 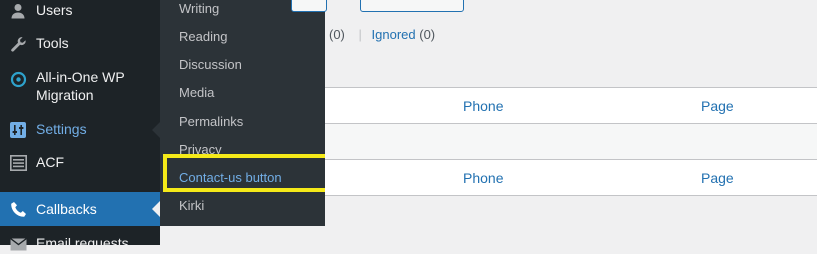 I want to click on table-header-row: Phone Page, so click(x=571, y=105).